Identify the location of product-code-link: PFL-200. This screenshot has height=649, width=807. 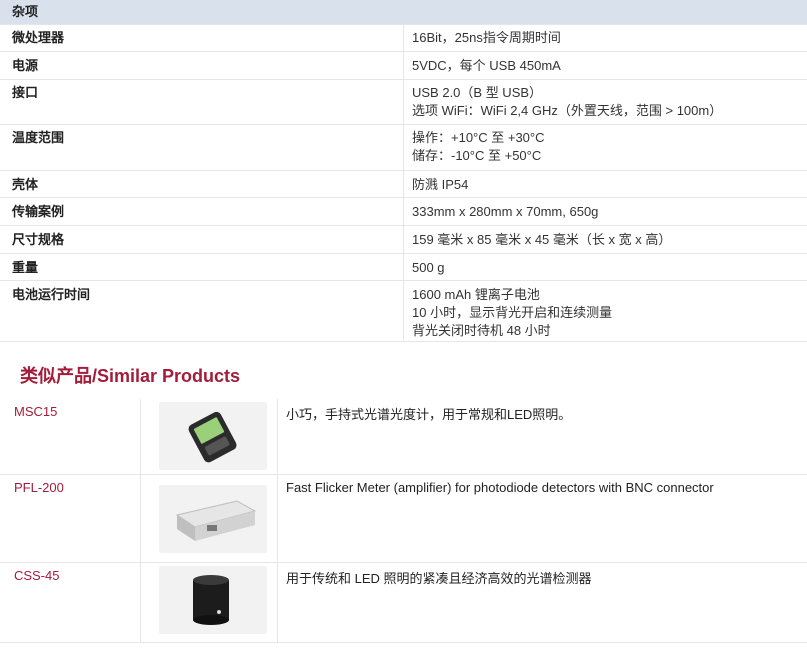
(70, 518).